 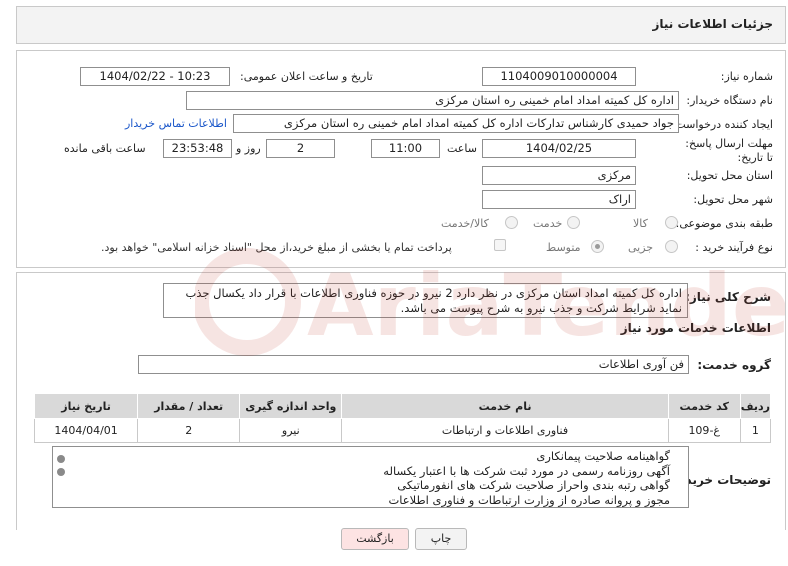 I want to click on category-label: طبقه بندی موضوعی:, so click(x=724, y=223).